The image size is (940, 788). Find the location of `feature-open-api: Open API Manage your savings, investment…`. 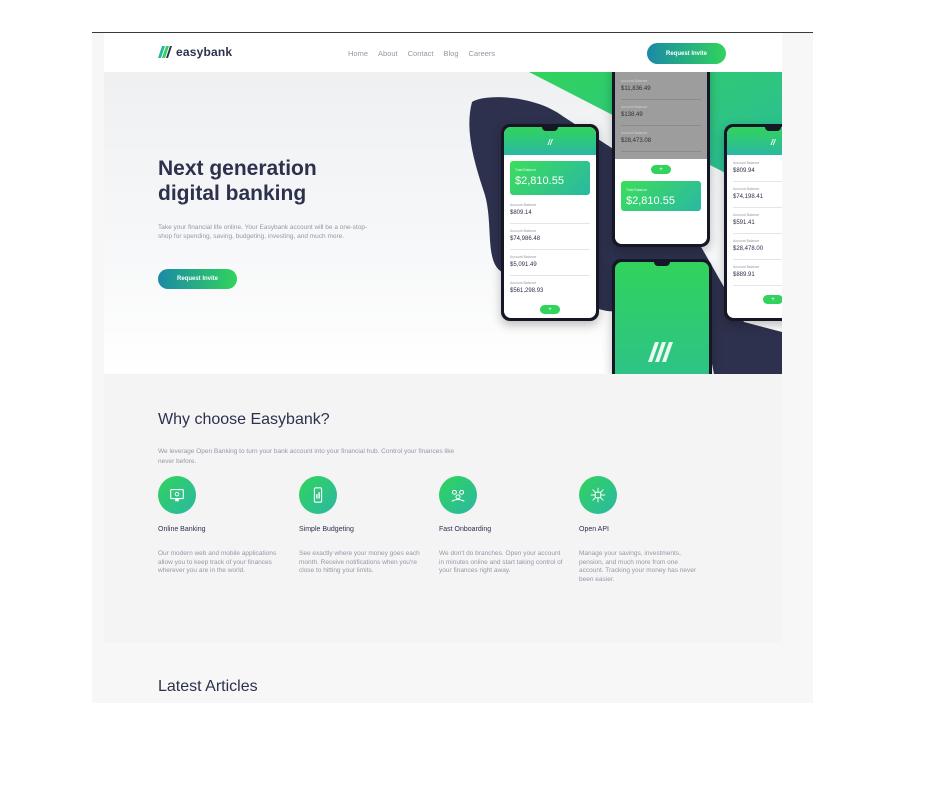

feature-open-api: Open API Manage your savings, investment… is located at coordinates (641, 529).